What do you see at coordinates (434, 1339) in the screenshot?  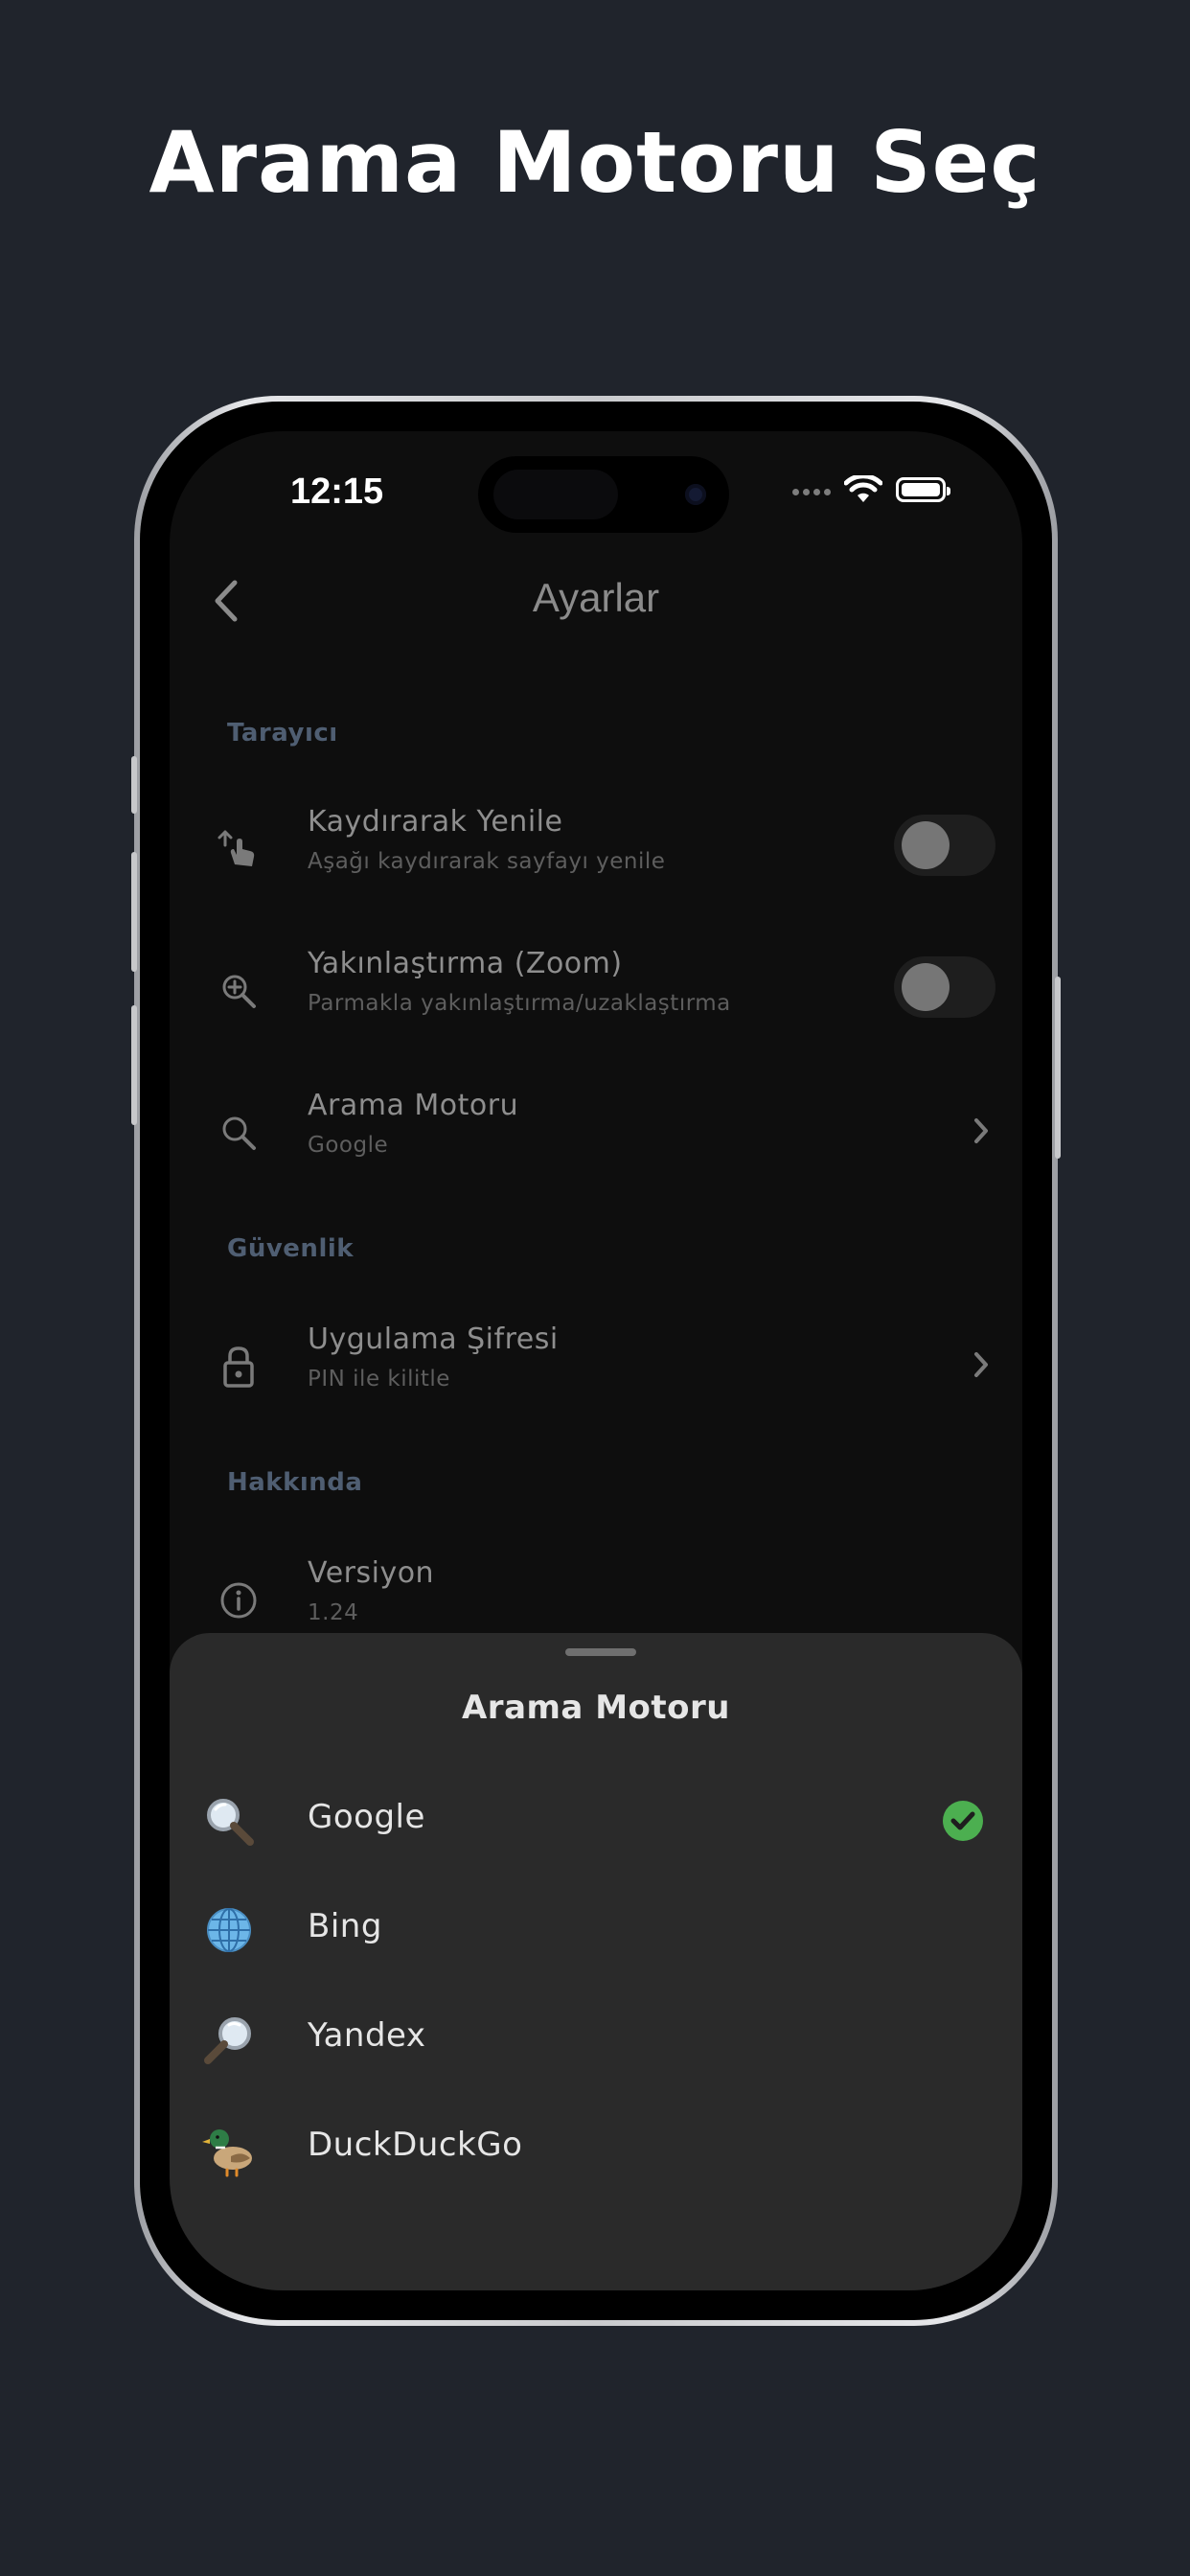 I see `setting-title: Uygulama Şifresi` at bounding box center [434, 1339].